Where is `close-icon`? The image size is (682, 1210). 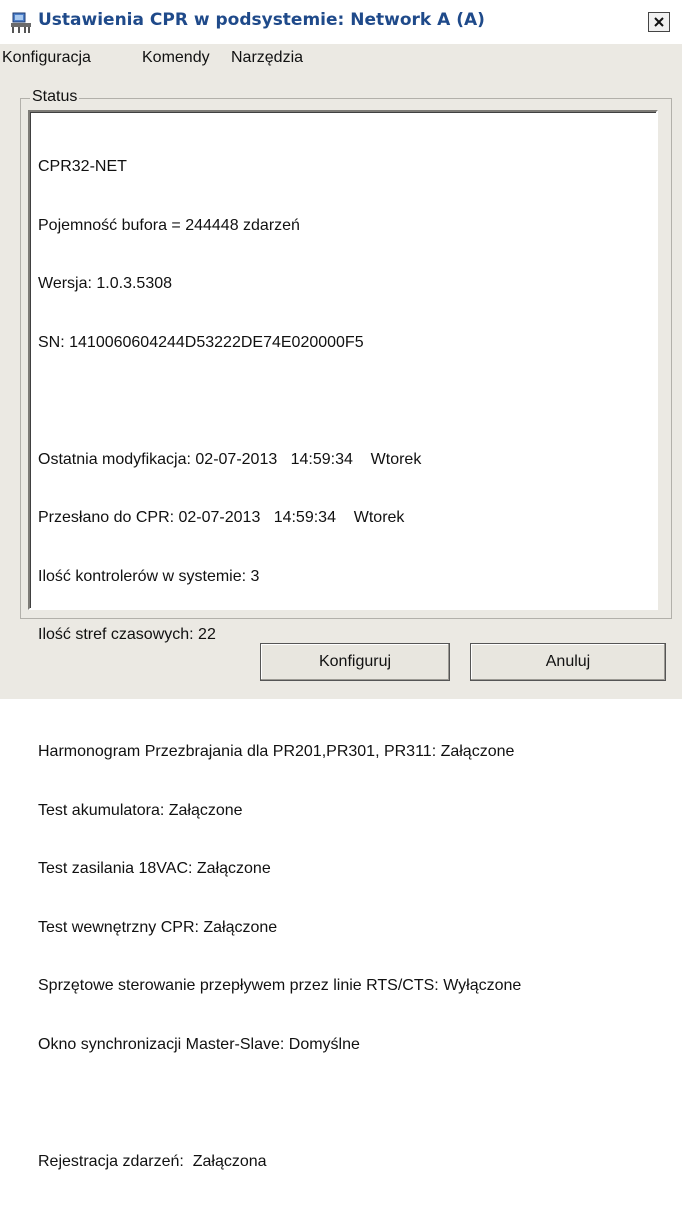 close-icon is located at coordinates (659, 22).